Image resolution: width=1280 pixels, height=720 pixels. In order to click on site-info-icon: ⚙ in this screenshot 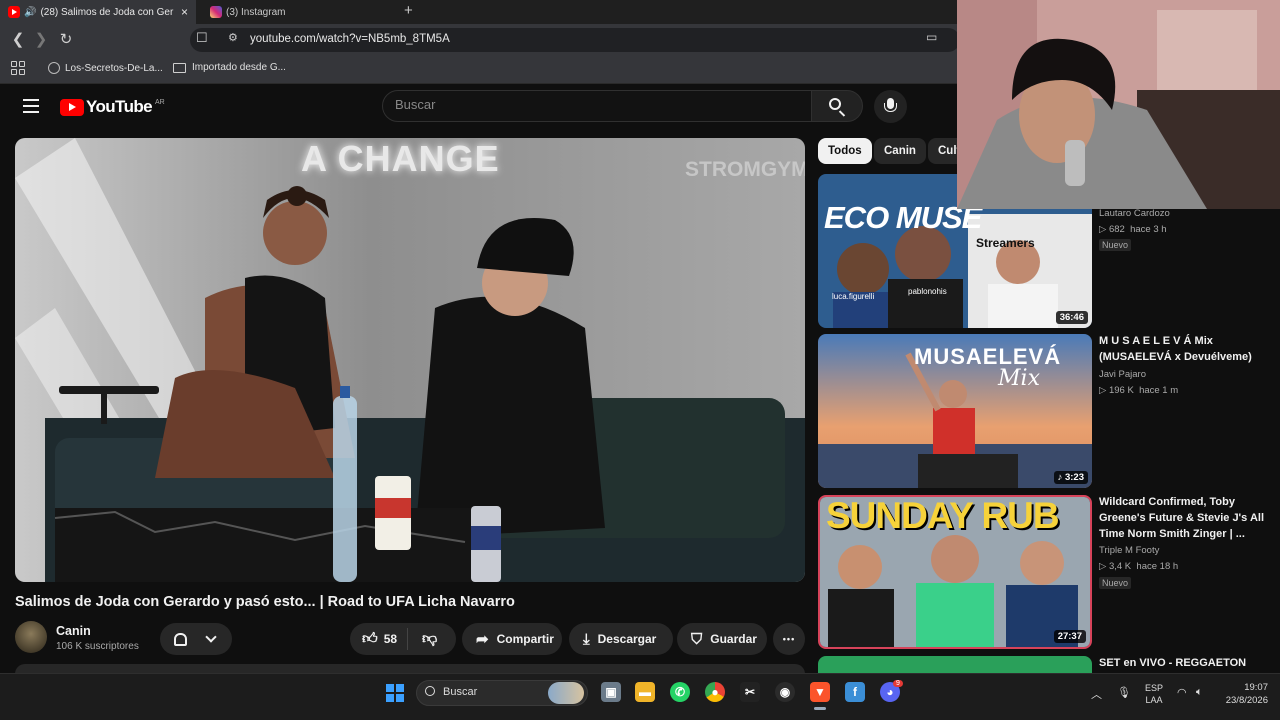, I will do `click(233, 37)`.